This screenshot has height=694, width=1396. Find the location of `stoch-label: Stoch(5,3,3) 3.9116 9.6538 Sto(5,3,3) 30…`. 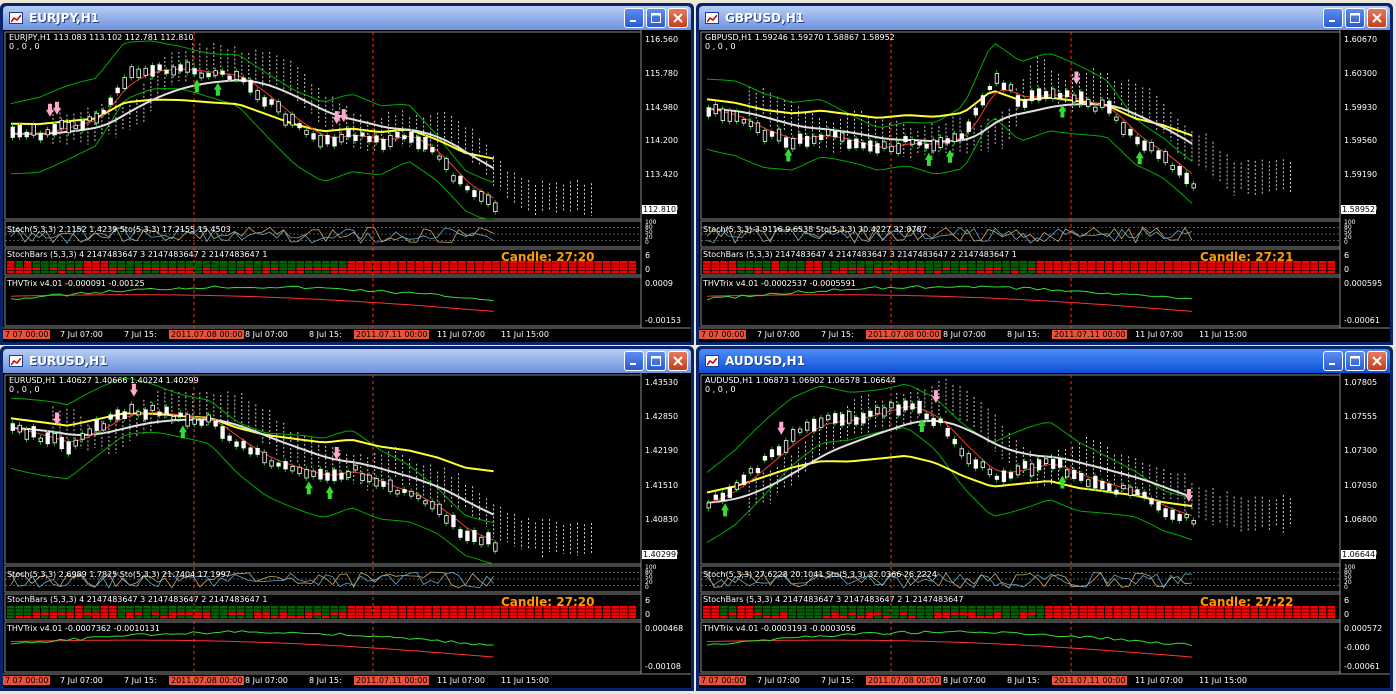

stoch-label: Stoch(5,3,3) 3.9116 9.6538 Sto(5,3,3) 30… is located at coordinates (815, 229).